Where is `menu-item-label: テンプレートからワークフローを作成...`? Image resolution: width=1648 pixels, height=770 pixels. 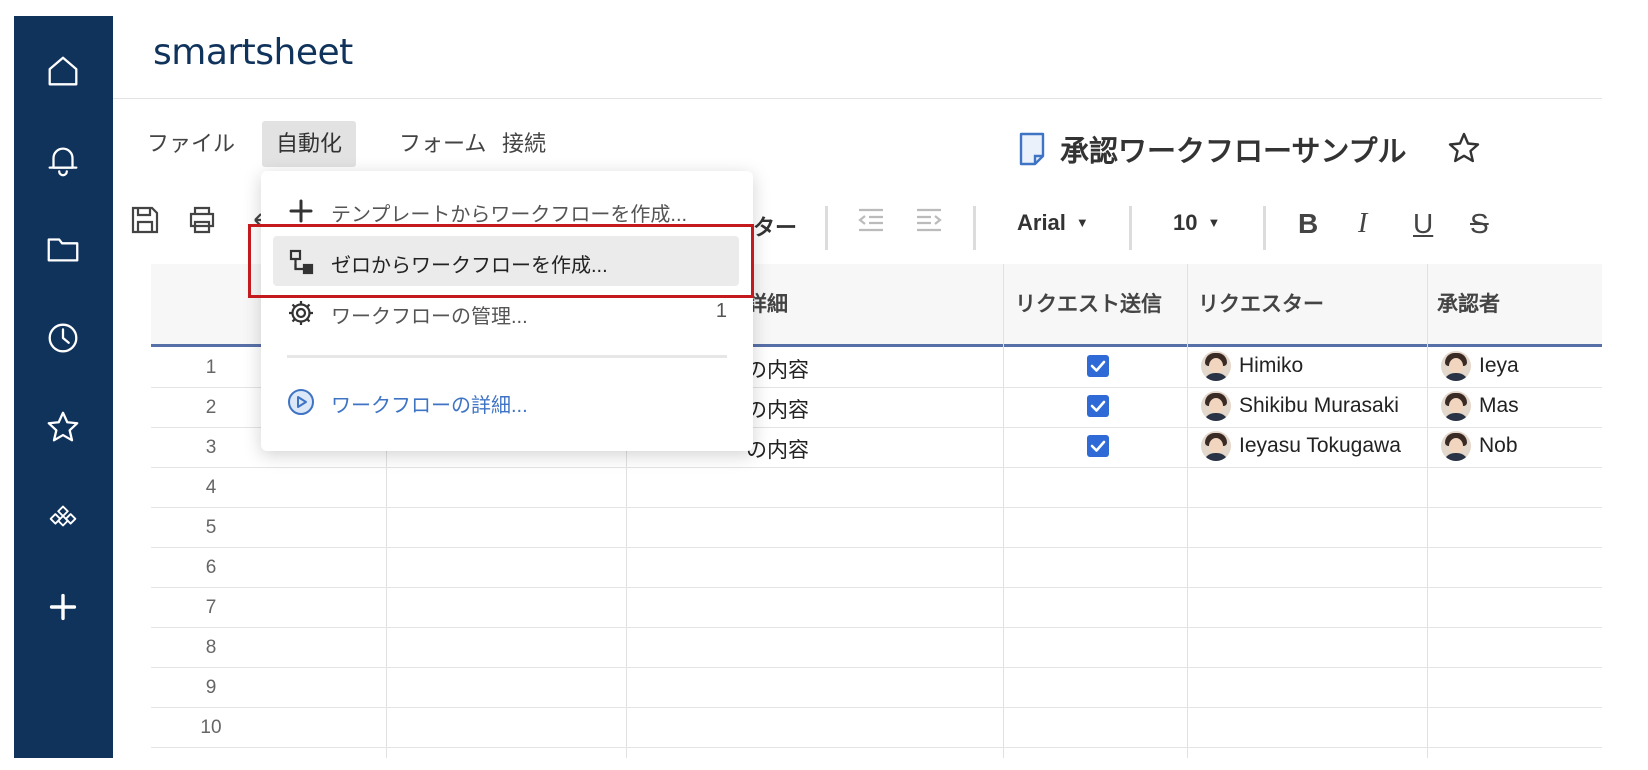
menu-item-label: テンプレートからワークフローを作成... is located at coordinates (509, 215).